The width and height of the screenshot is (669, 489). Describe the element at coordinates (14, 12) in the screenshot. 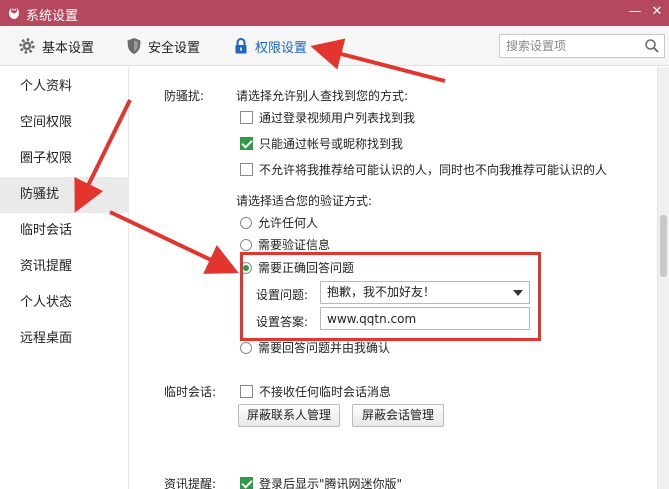

I see `qq-penguin-icon` at that location.